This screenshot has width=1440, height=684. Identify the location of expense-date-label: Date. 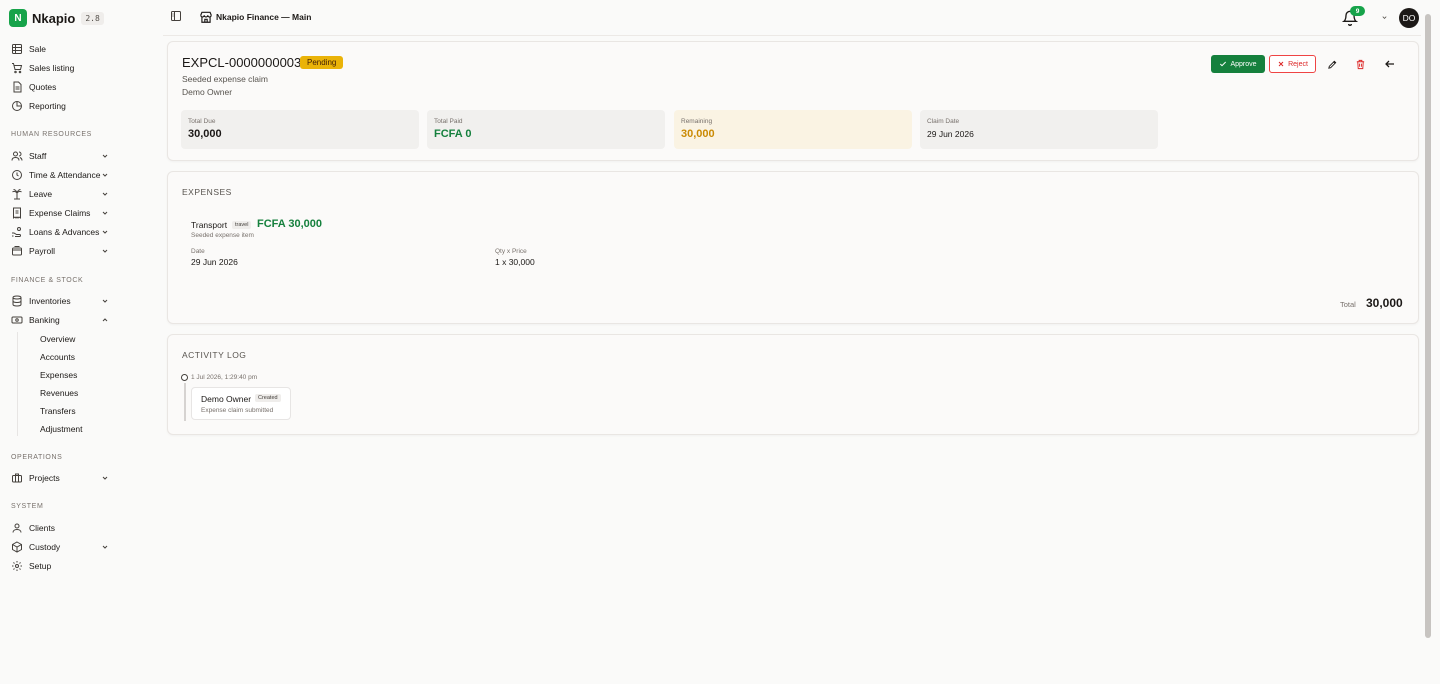
(198, 251).